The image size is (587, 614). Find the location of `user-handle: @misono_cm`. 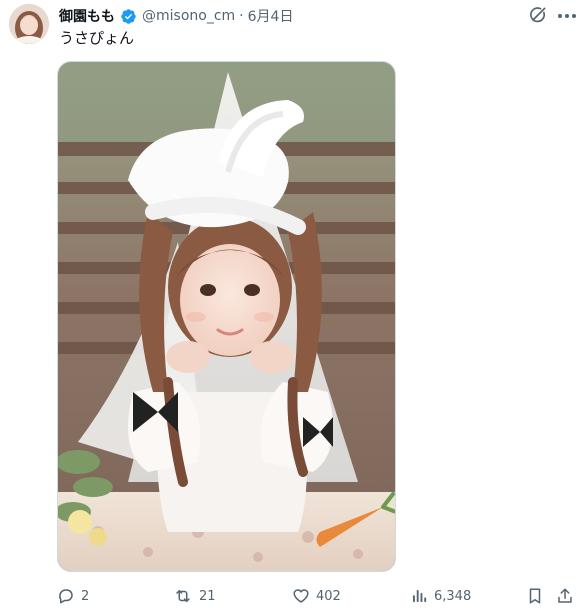

user-handle: @misono_cm is located at coordinates (188, 16).